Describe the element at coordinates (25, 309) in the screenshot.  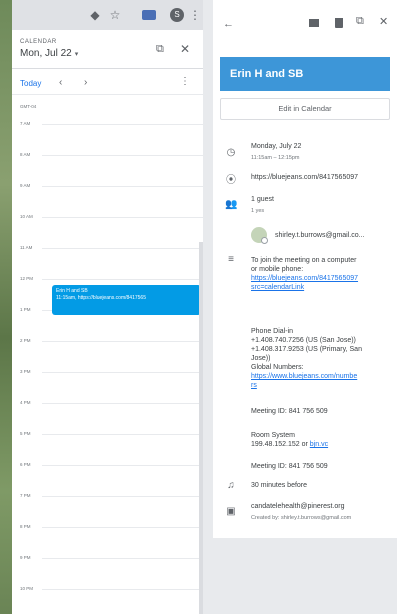
I see `hour-label: 1 PM` at that location.